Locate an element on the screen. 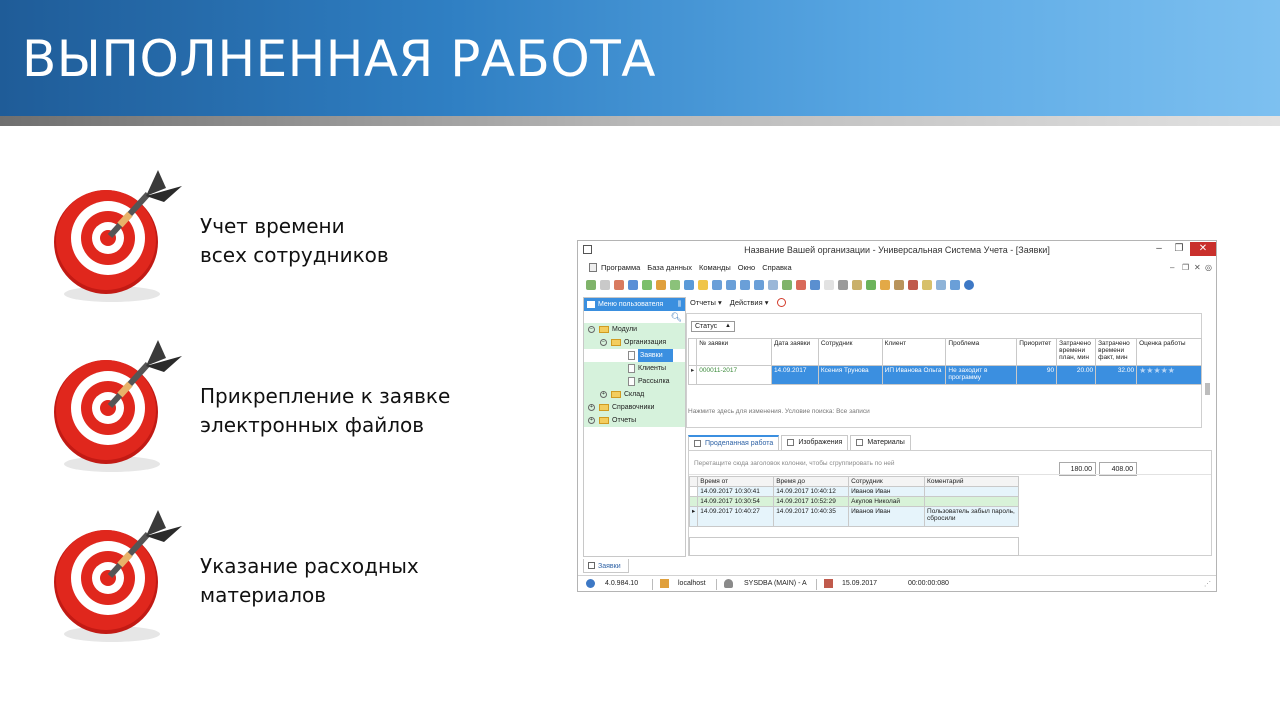 The height and width of the screenshot is (720, 1280). mail-icon is located at coordinates (913, 285).